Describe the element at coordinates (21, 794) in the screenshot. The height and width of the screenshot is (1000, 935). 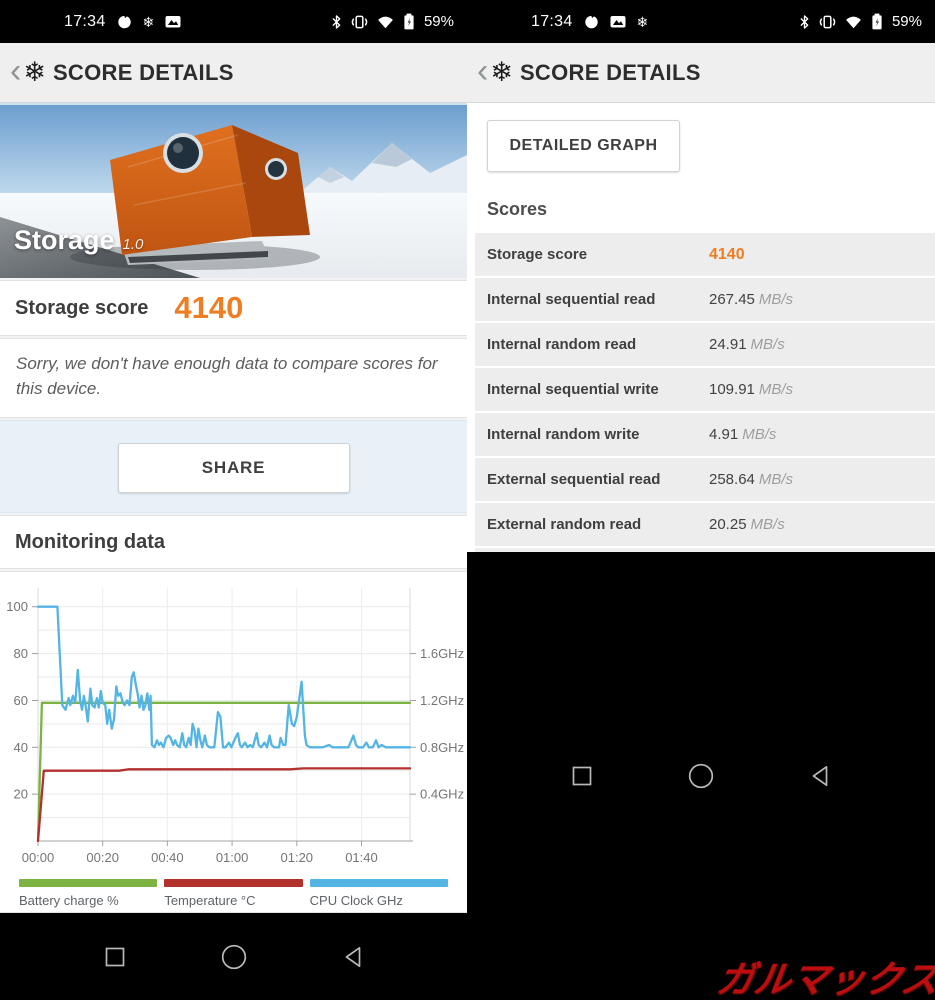
I see `svg-text: 20` at that location.